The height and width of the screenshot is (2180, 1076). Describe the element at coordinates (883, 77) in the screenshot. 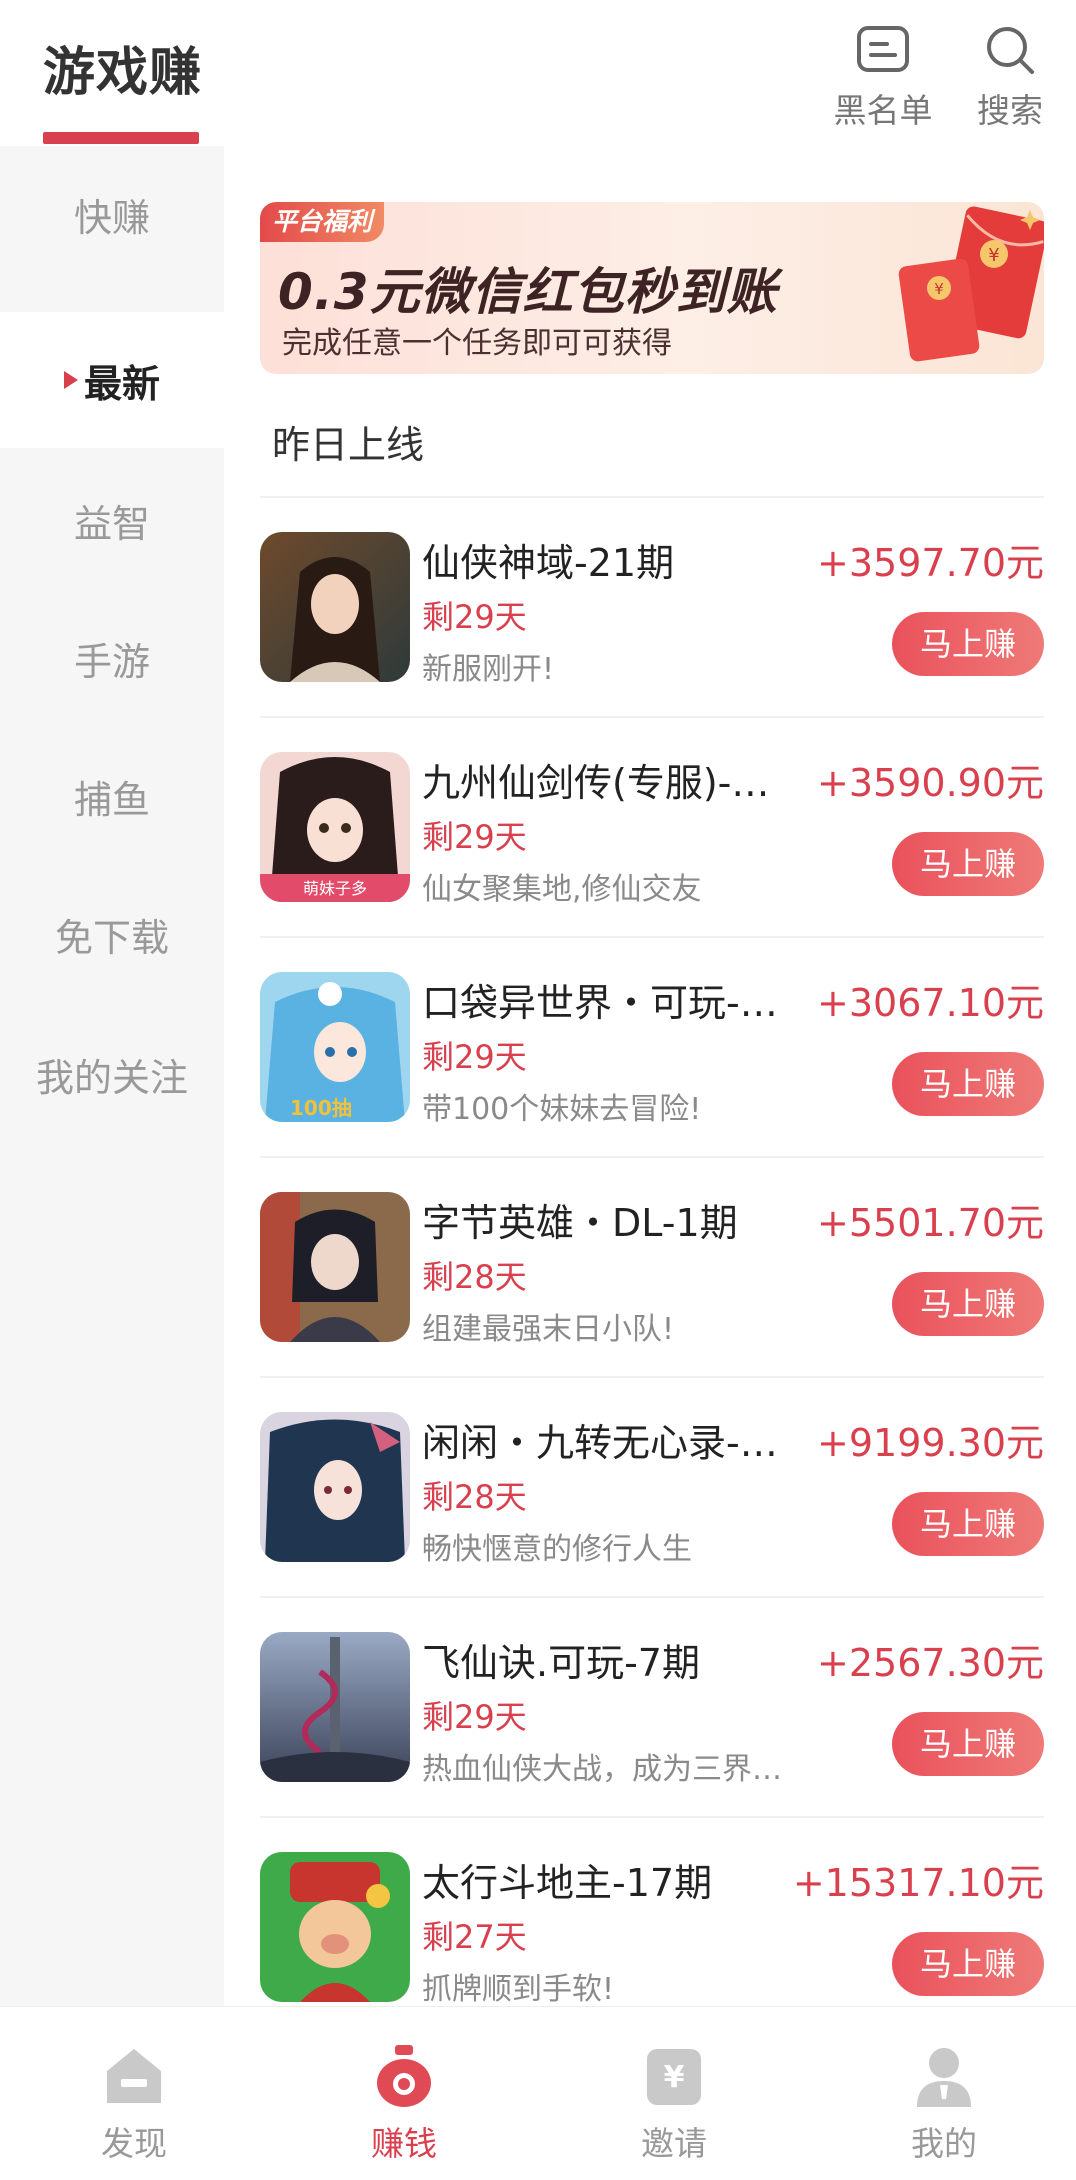

I see `blacklist-button: 黑名单` at that location.